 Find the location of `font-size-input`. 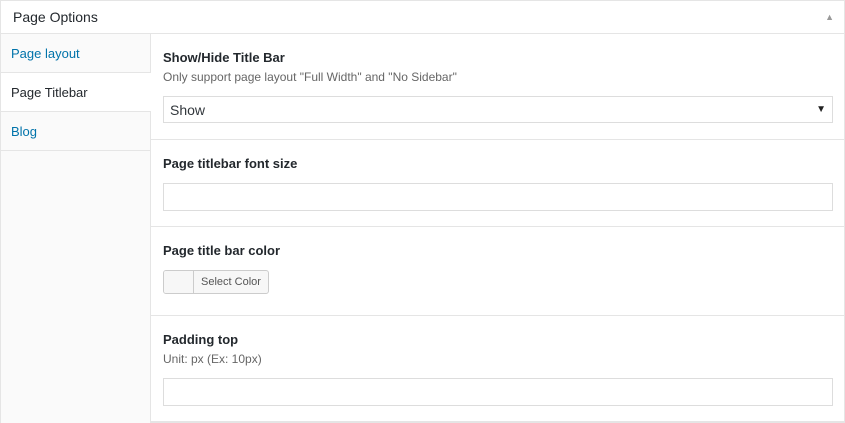

font-size-input is located at coordinates (498, 197).